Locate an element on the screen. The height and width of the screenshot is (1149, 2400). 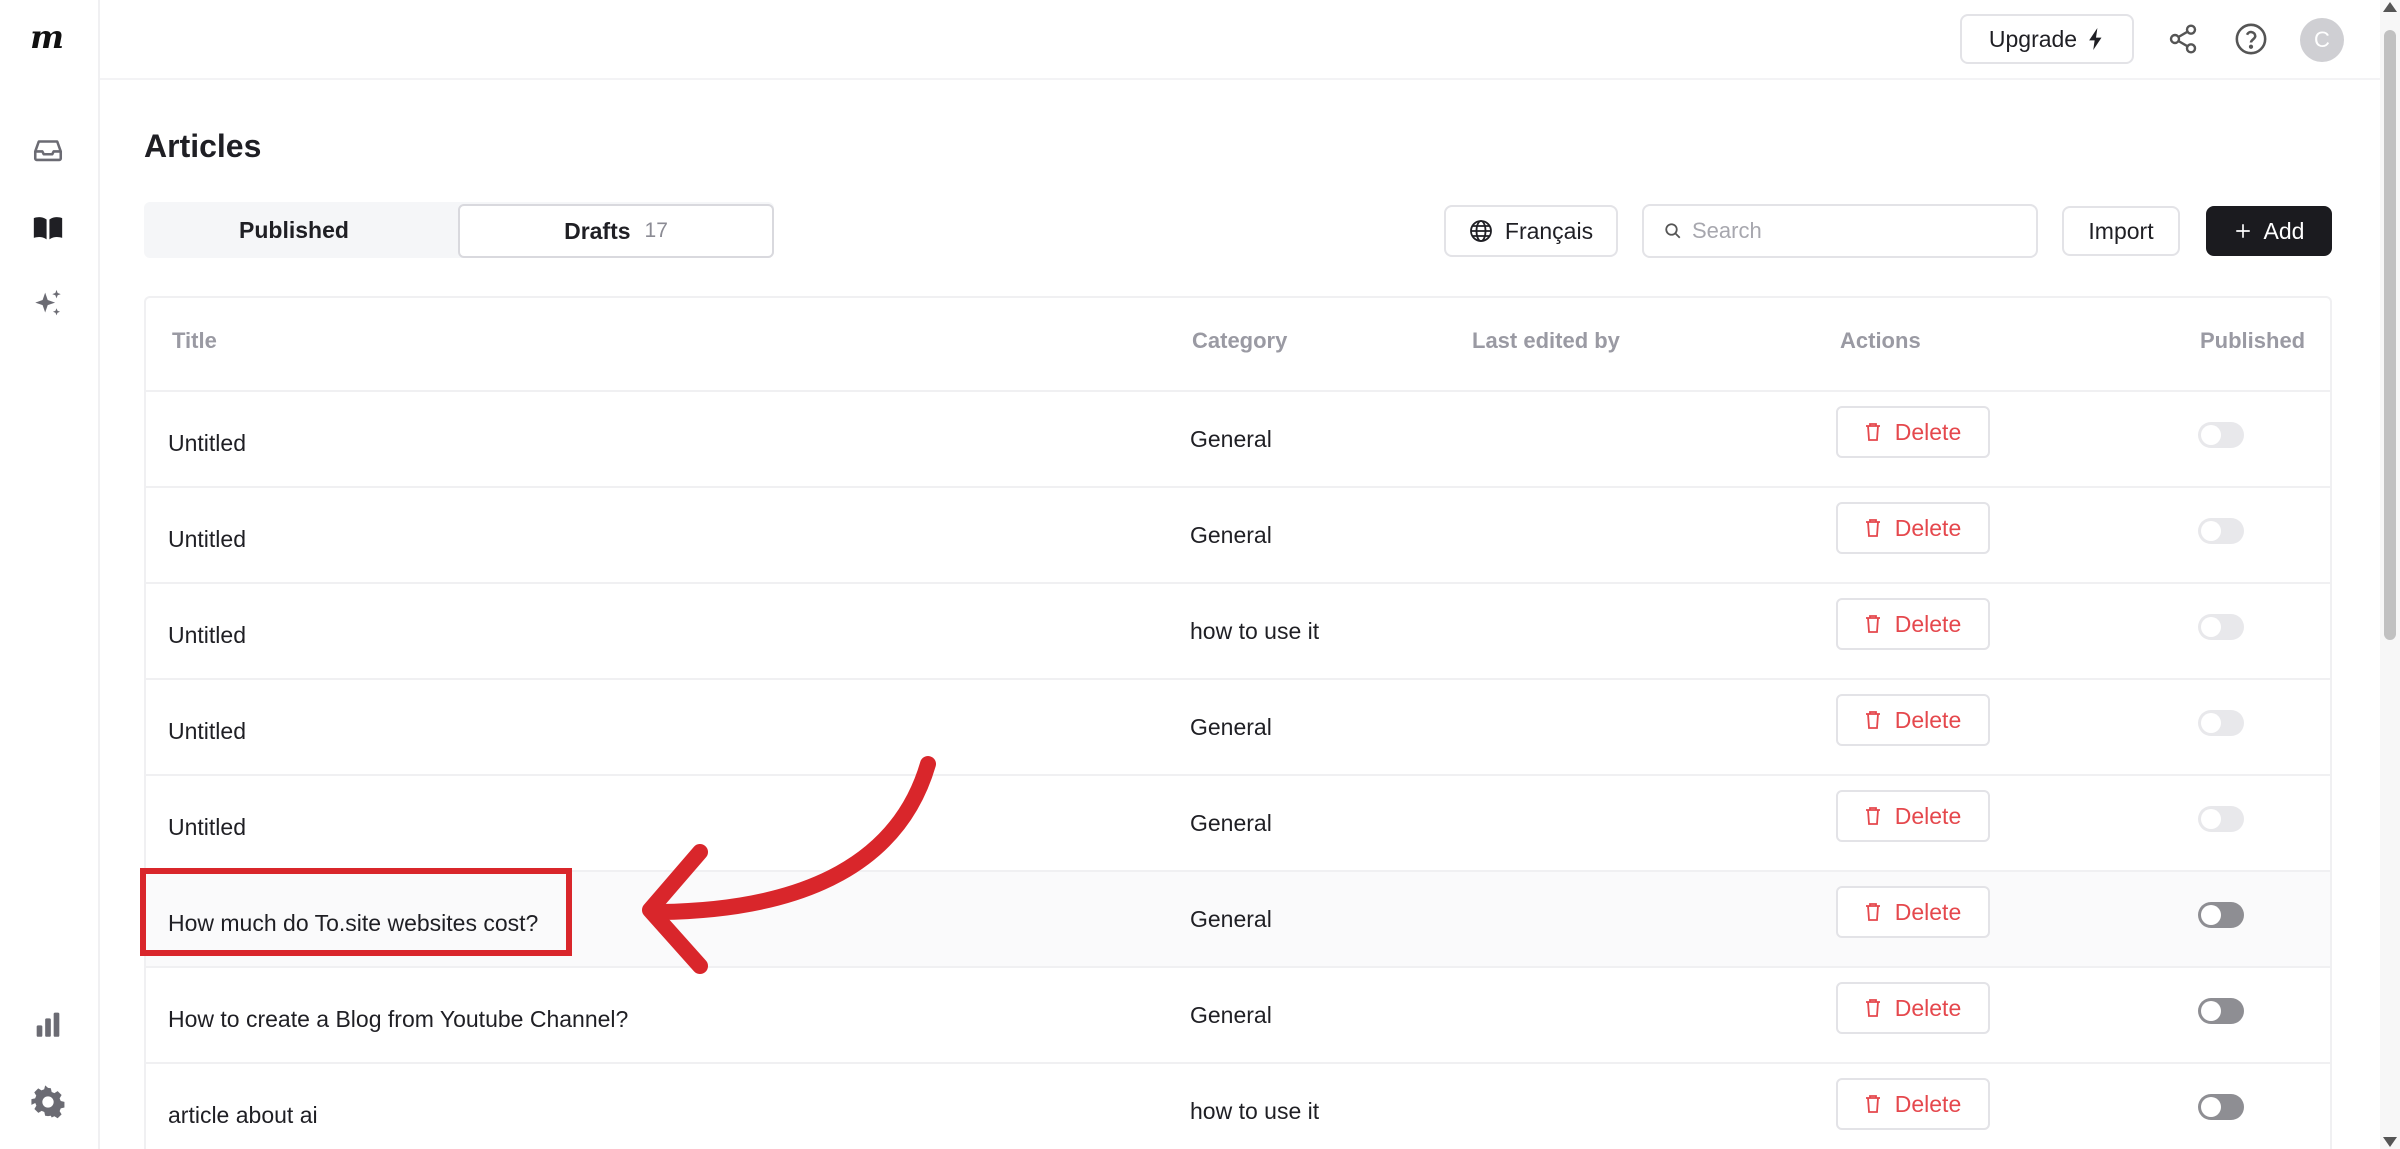
tab-drafts: Drafts 17 is located at coordinates (616, 231).